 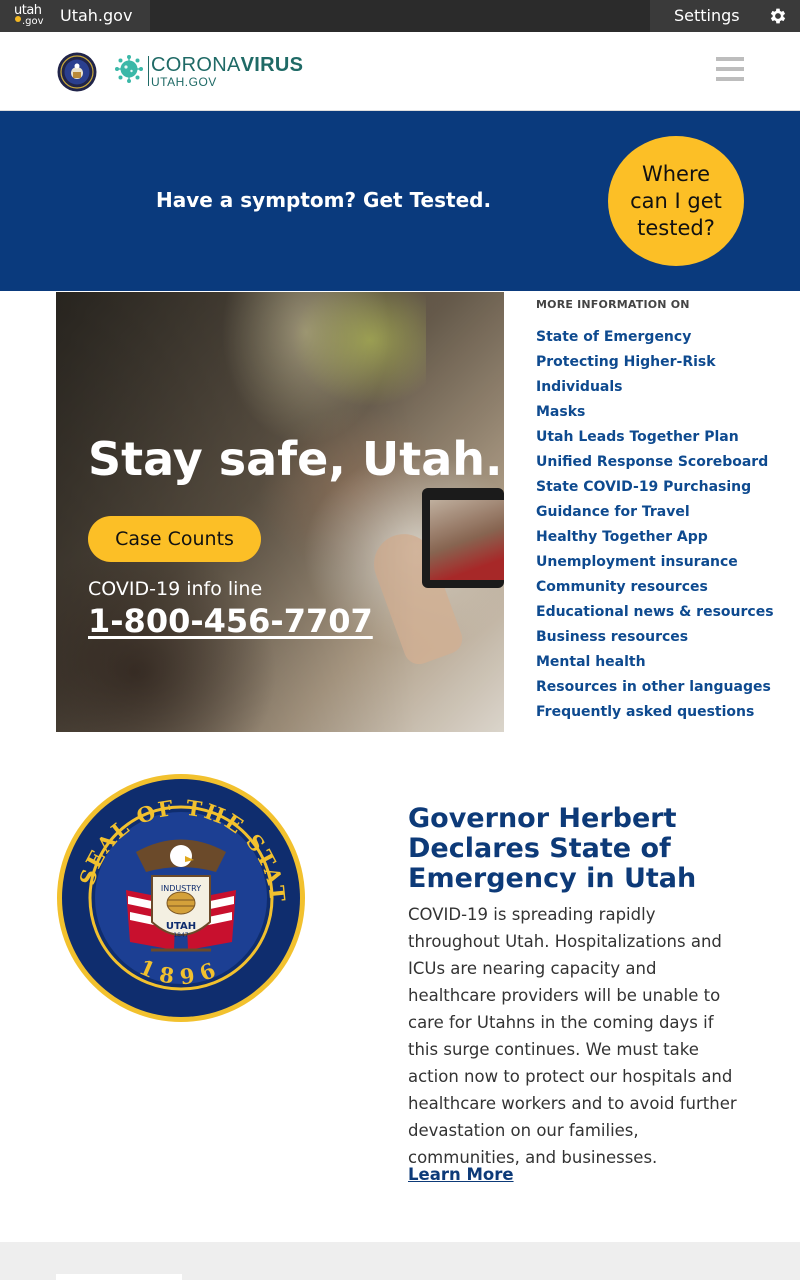 What do you see at coordinates (613, 304) in the screenshot?
I see `more-info-heading: MORE INFORMATION ON` at bounding box center [613, 304].